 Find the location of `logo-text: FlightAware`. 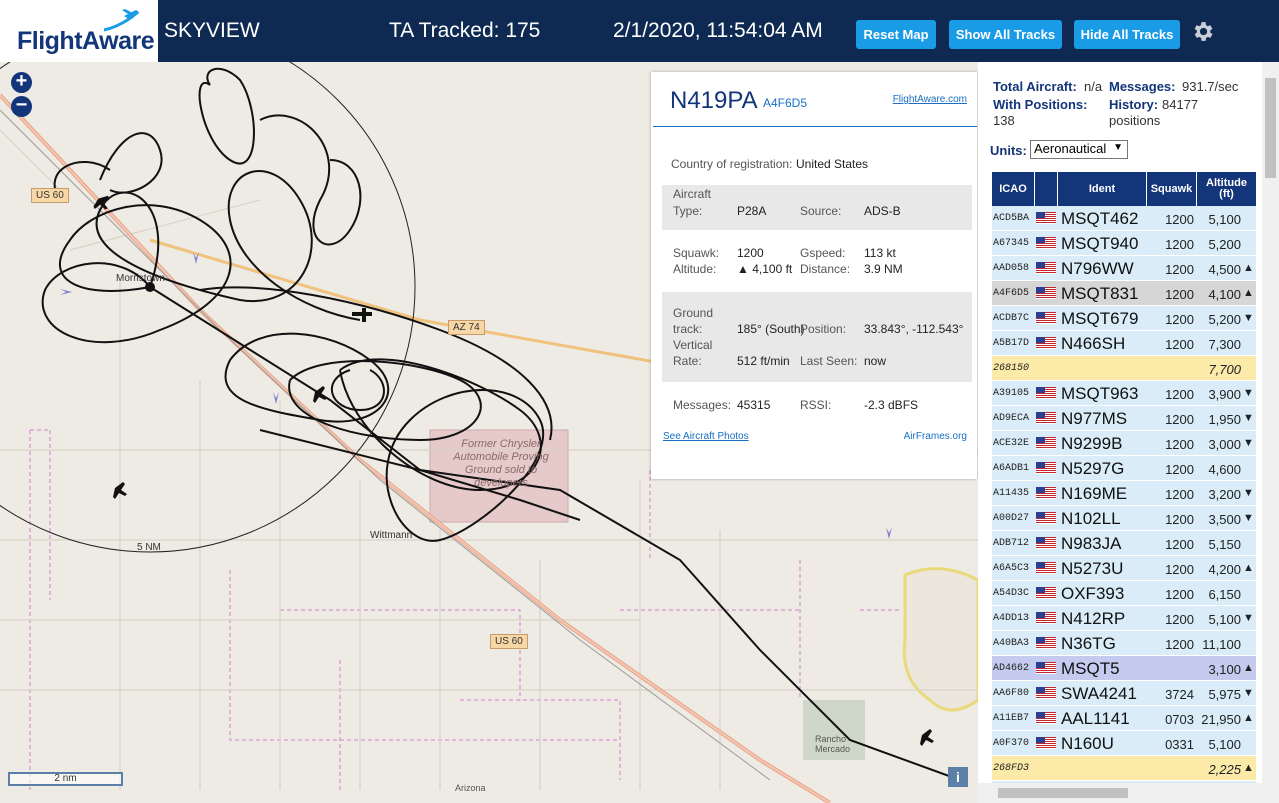

logo-text: FlightAware is located at coordinates (86, 41).